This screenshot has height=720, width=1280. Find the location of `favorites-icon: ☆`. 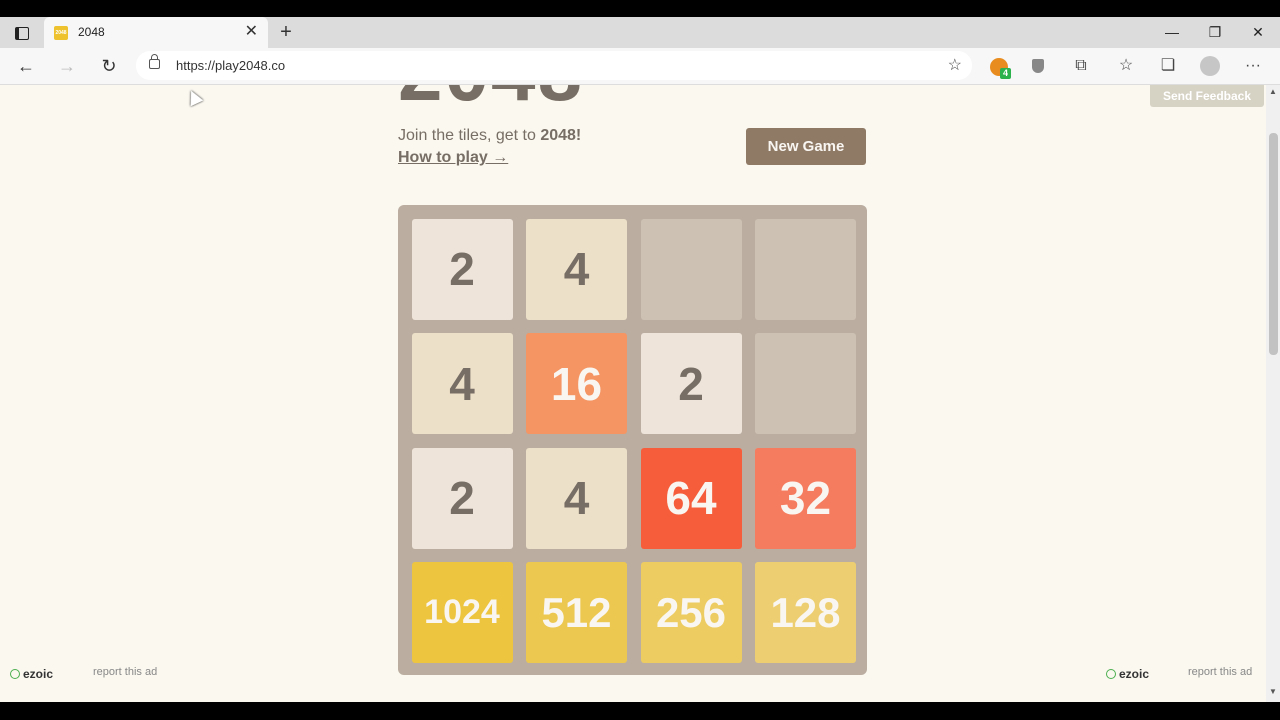

favorites-icon: ☆ is located at coordinates (1126, 66).